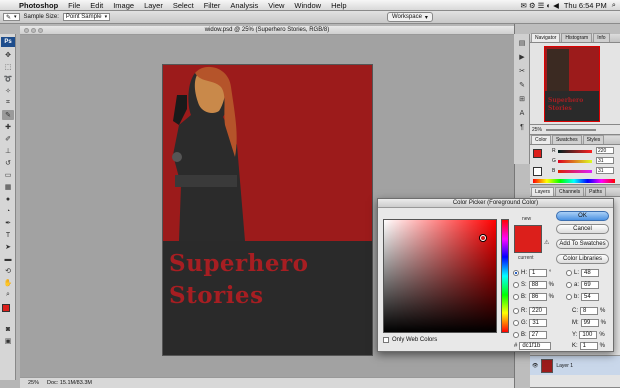 The image size is (620, 388). What do you see at coordinates (8, 127) in the screenshot?
I see `healing-brush-tool-icon: ✚` at bounding box center [8, 127].